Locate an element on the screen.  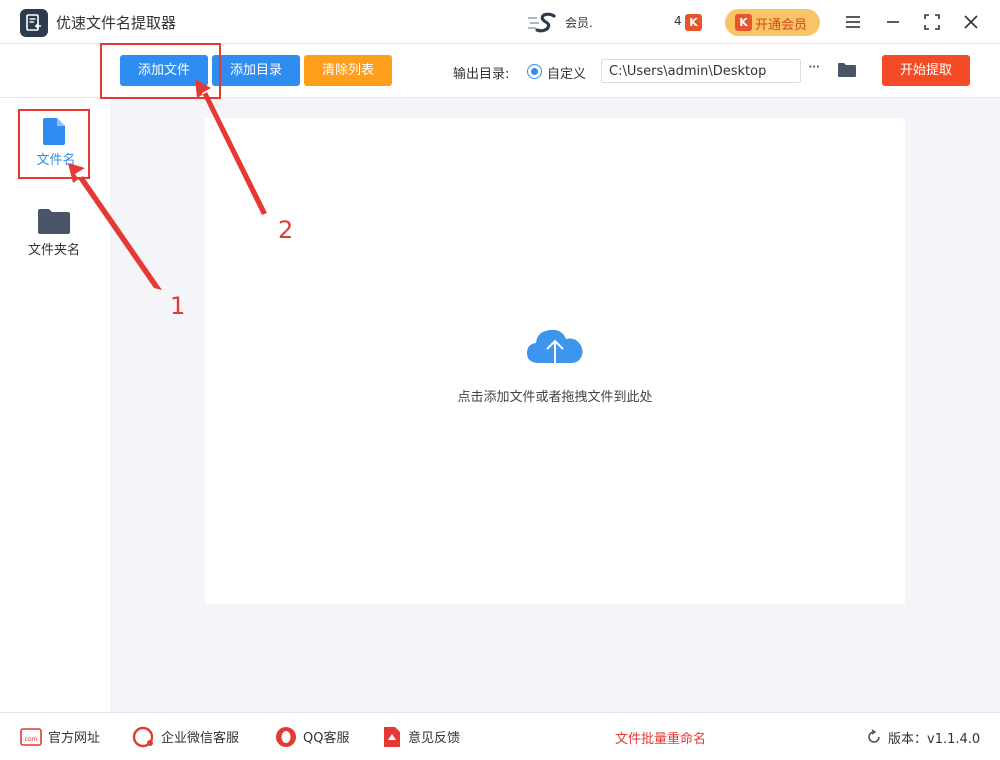
batch-rename-link: 文件批量重命名 is located at coordinates (660, 737).